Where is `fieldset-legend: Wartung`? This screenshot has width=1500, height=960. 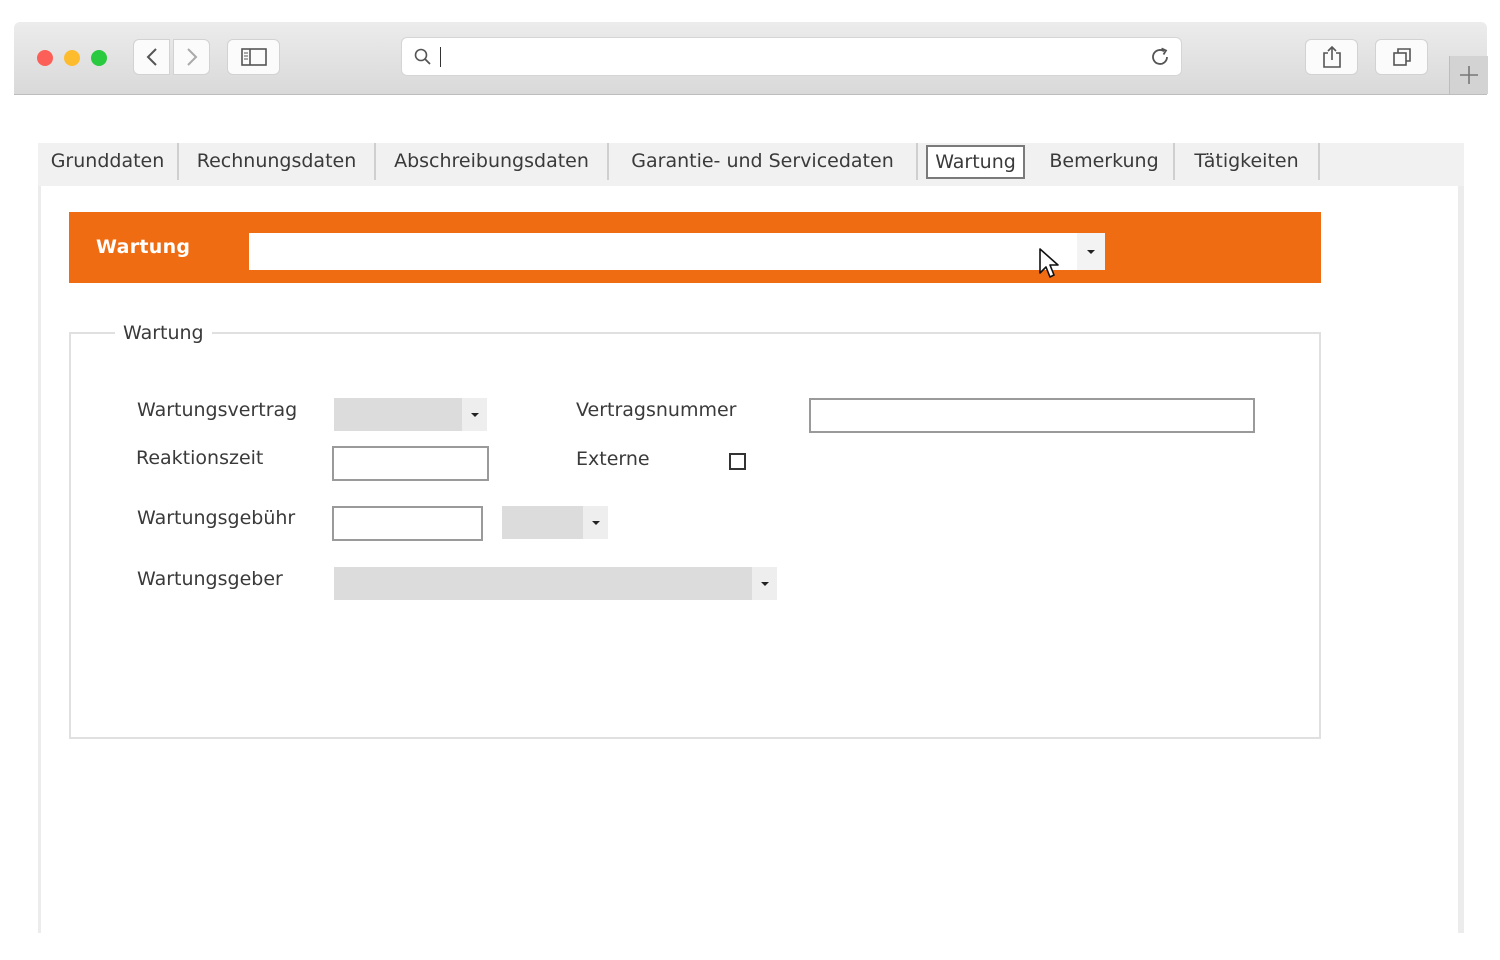
fieldset-legend: Wartung is located at coordinates (163, 333).